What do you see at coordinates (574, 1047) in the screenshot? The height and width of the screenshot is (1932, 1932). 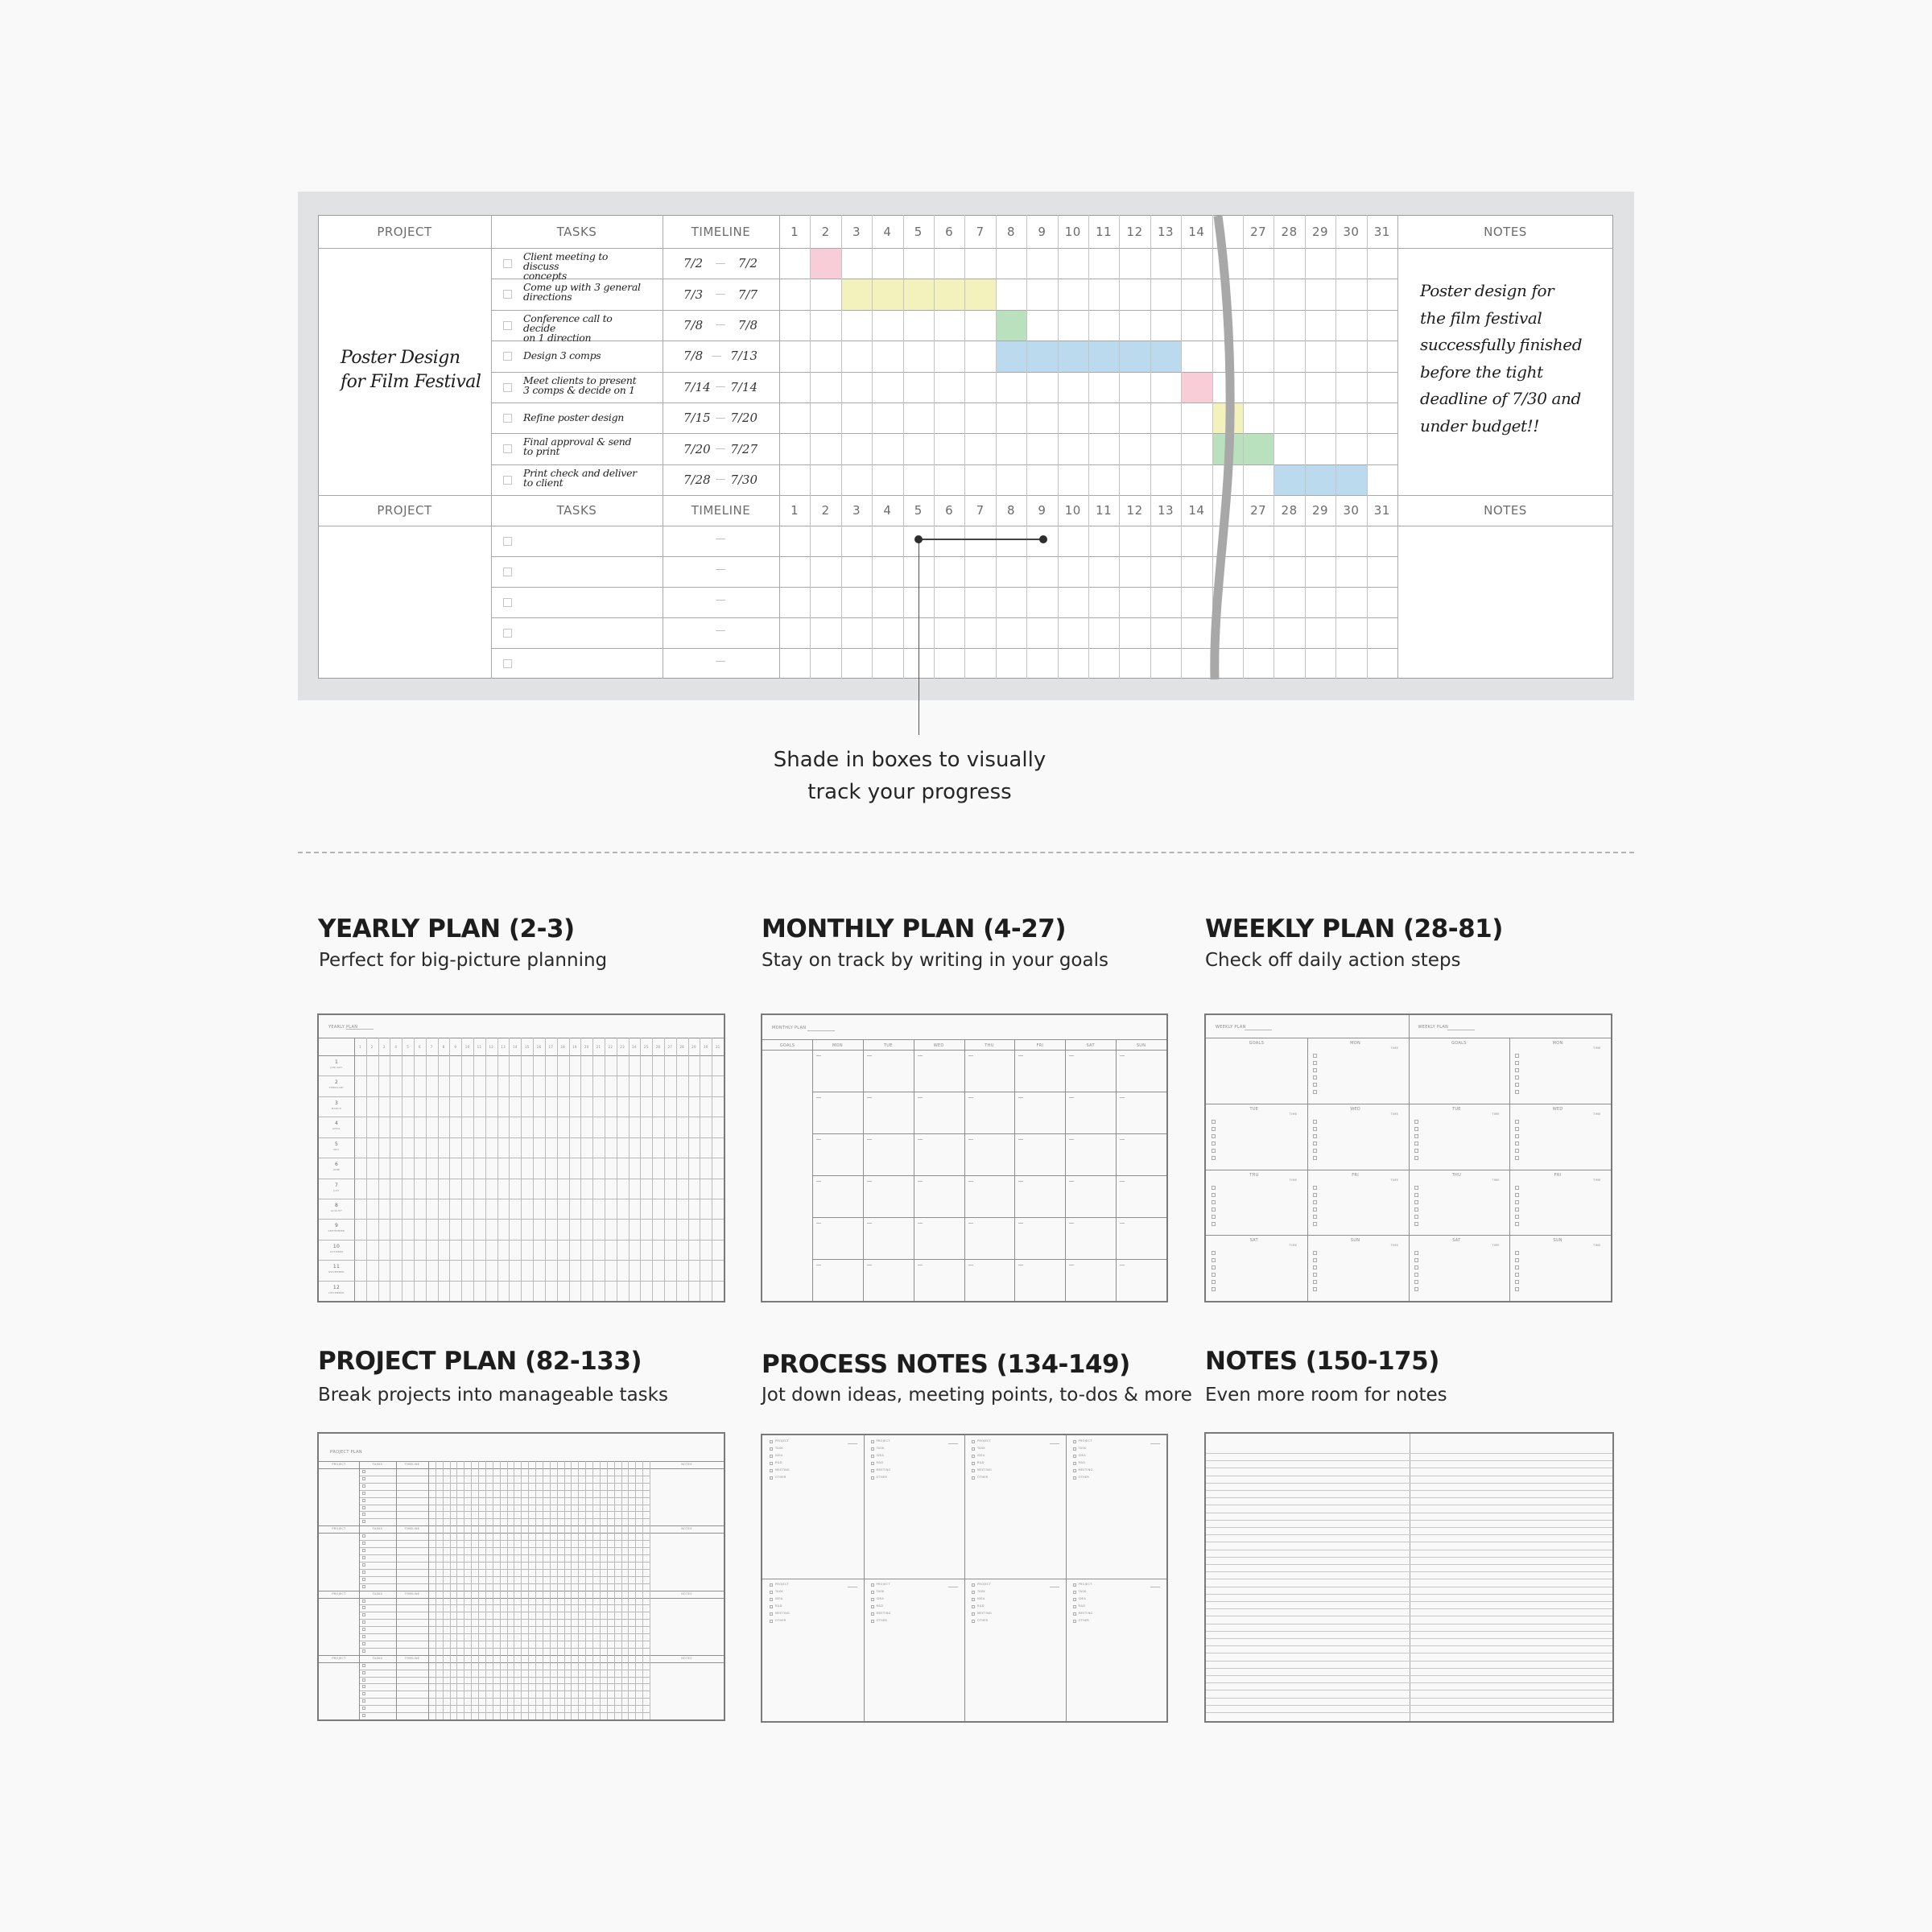 I see `day-number: 19` at bounding box center [574, 1047].